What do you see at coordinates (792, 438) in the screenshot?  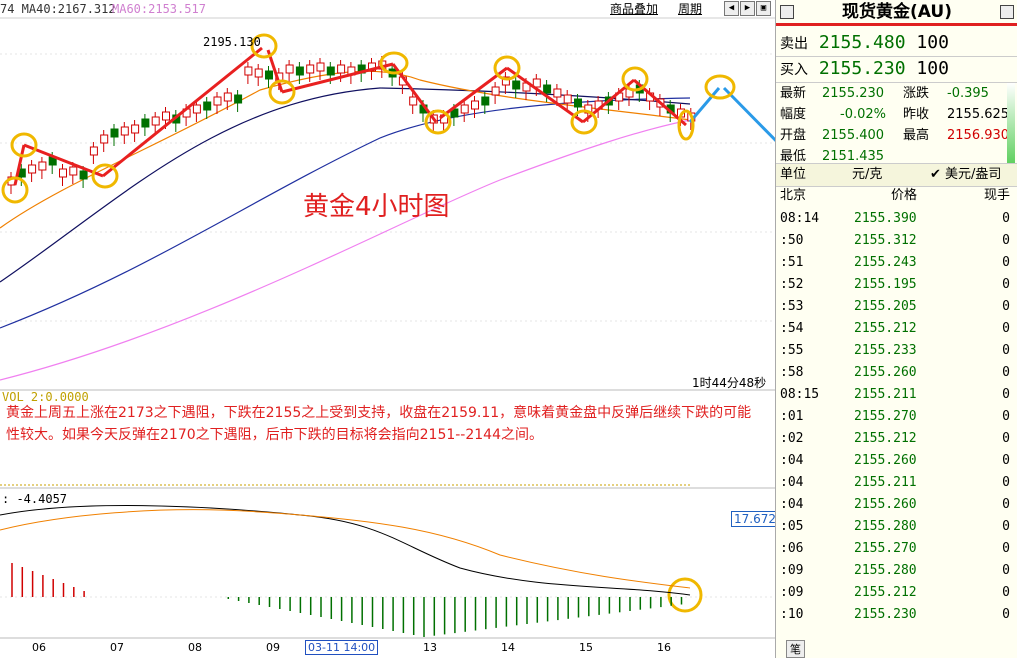 I see `tick-time: :02` at bounding box center [792, 438].